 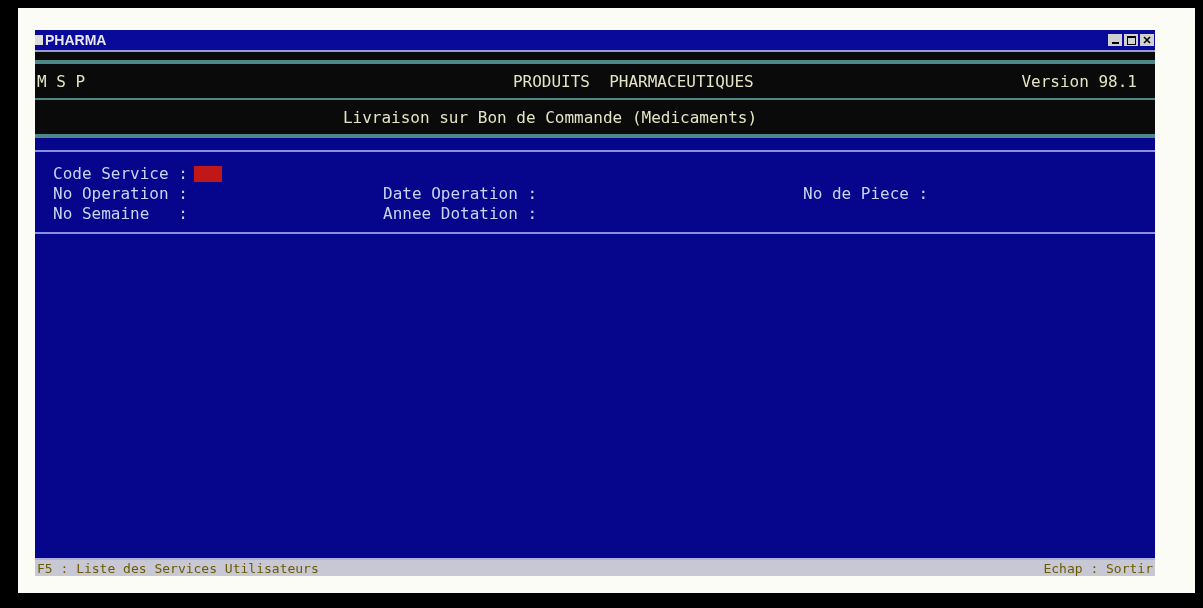 I want to click on window-title: PHARMA, so click(x=76, y=40).